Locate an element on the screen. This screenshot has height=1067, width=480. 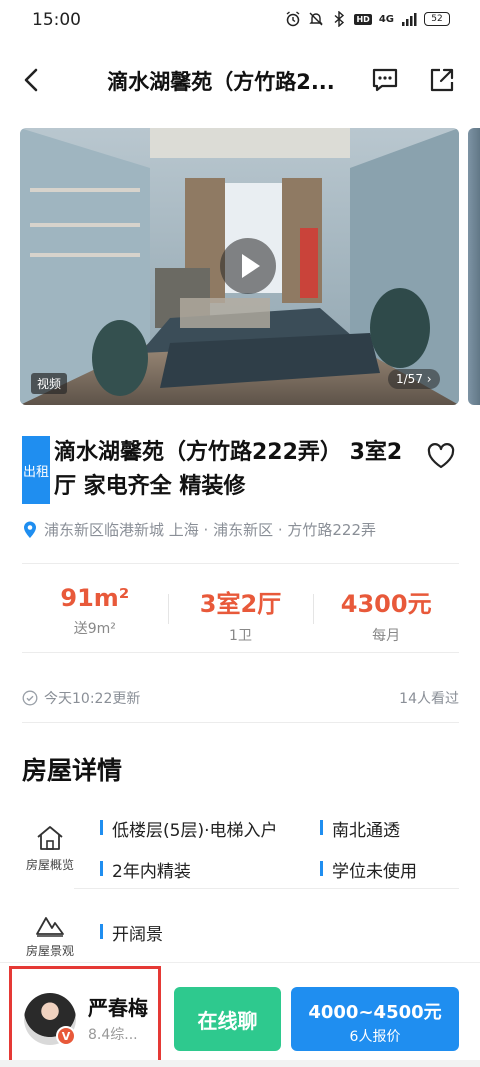
stat-price: 4300元 每月 is located at coordinates (386, 608).